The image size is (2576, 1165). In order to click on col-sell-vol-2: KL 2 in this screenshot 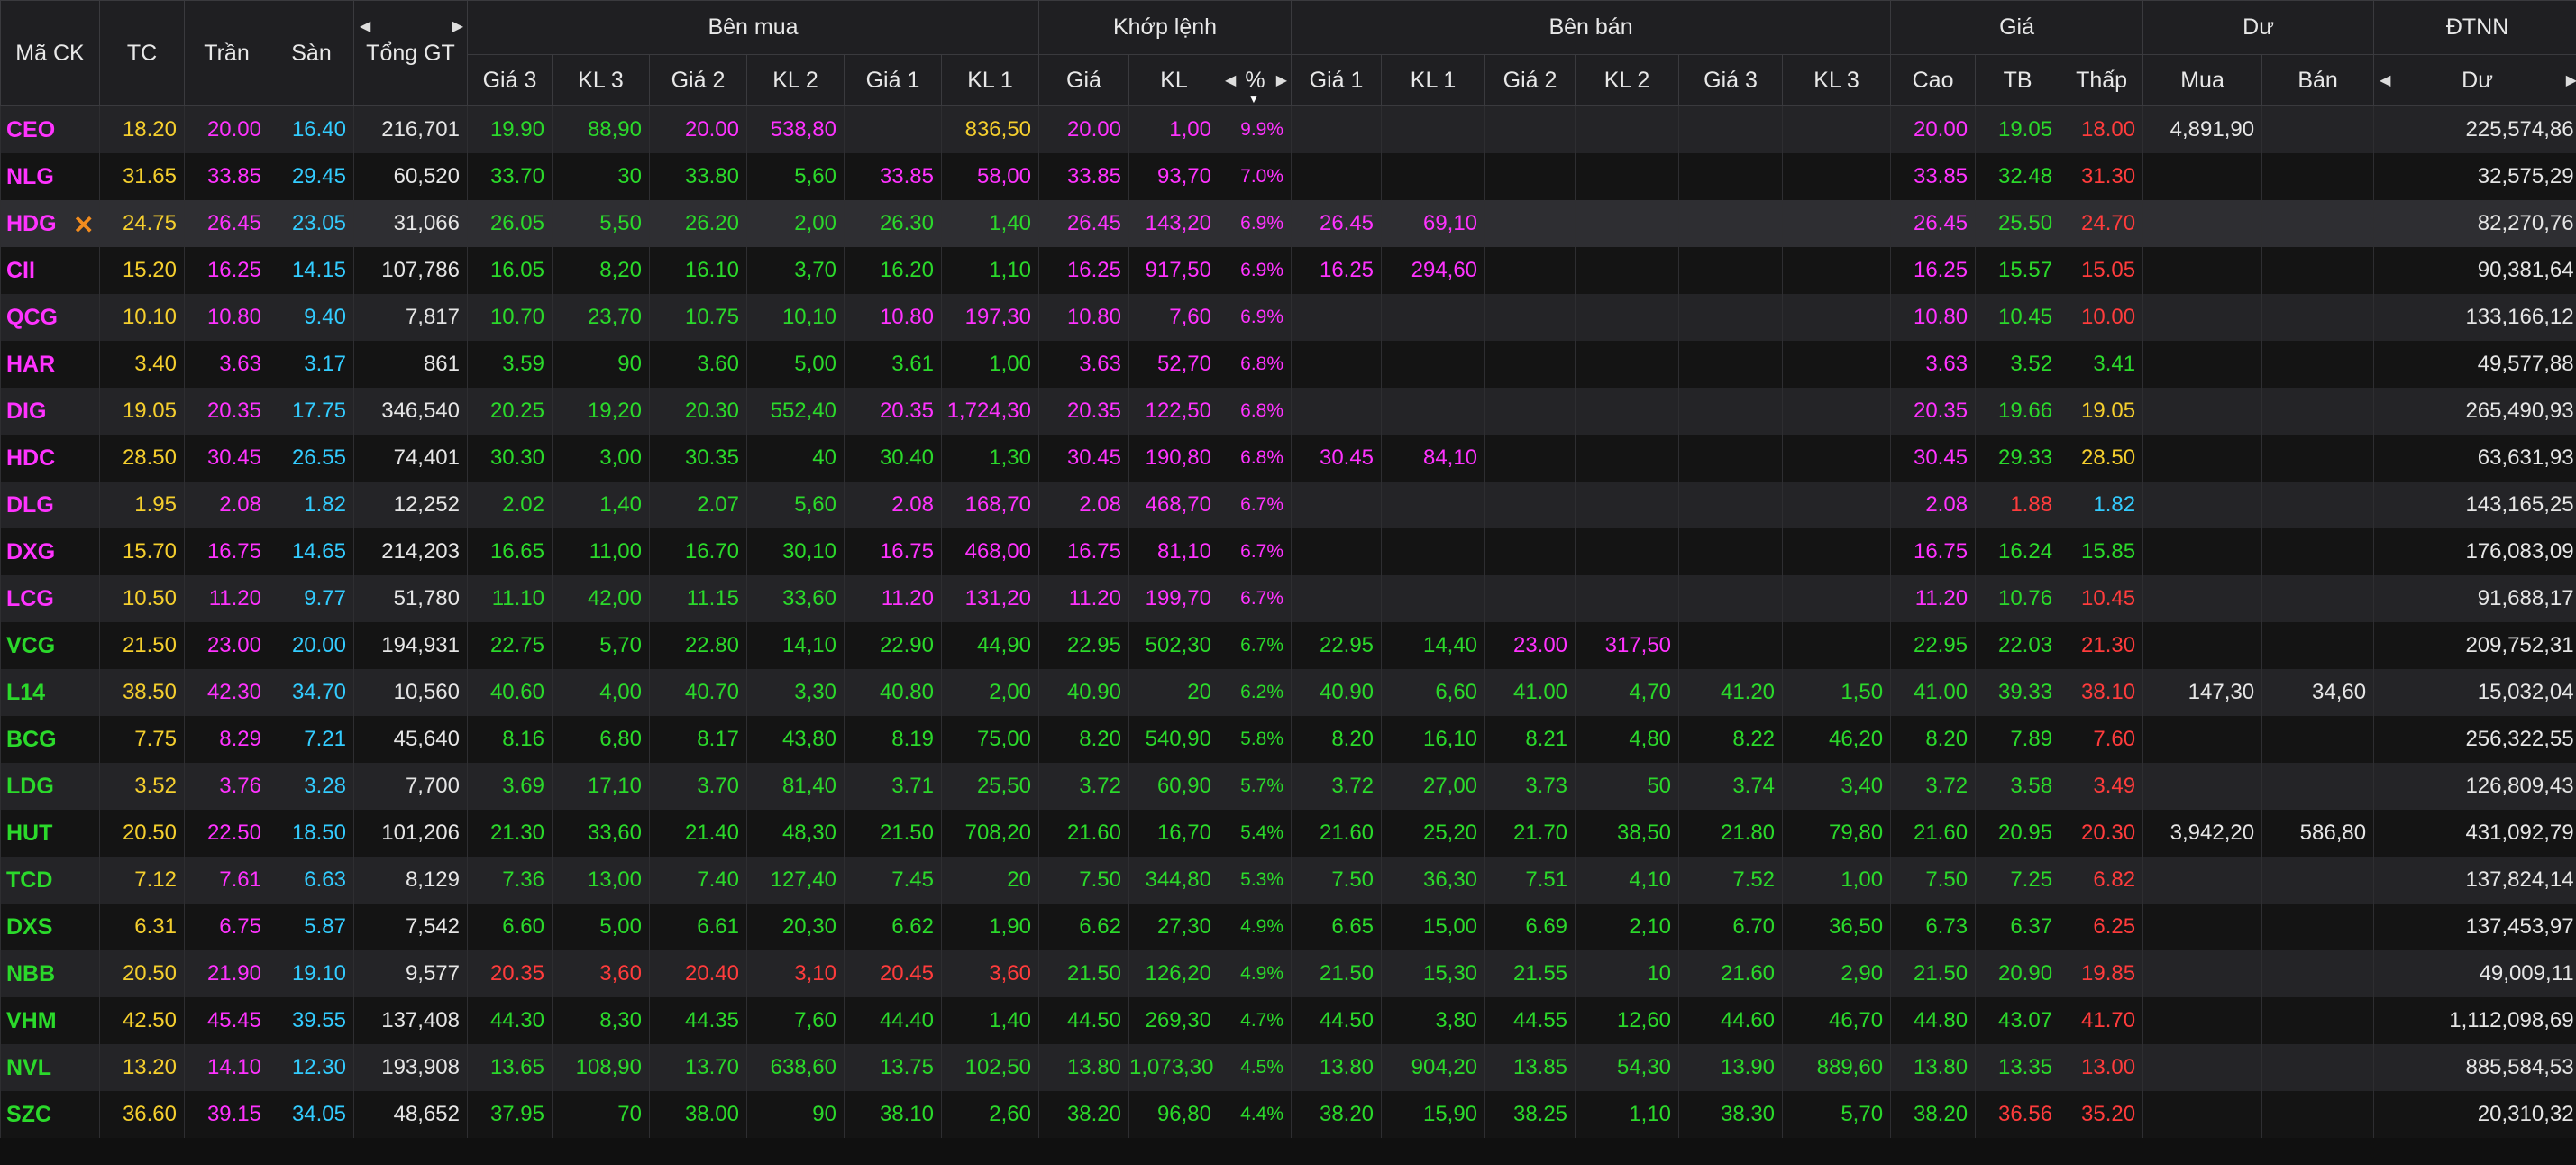, I will do `click(1627, 80)`.